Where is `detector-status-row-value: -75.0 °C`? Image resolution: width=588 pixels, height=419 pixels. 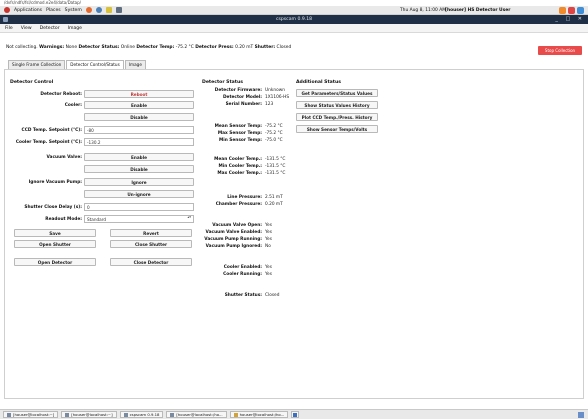
detector-status-row-value: -75.0 °C is located at coordinates (274, 140).